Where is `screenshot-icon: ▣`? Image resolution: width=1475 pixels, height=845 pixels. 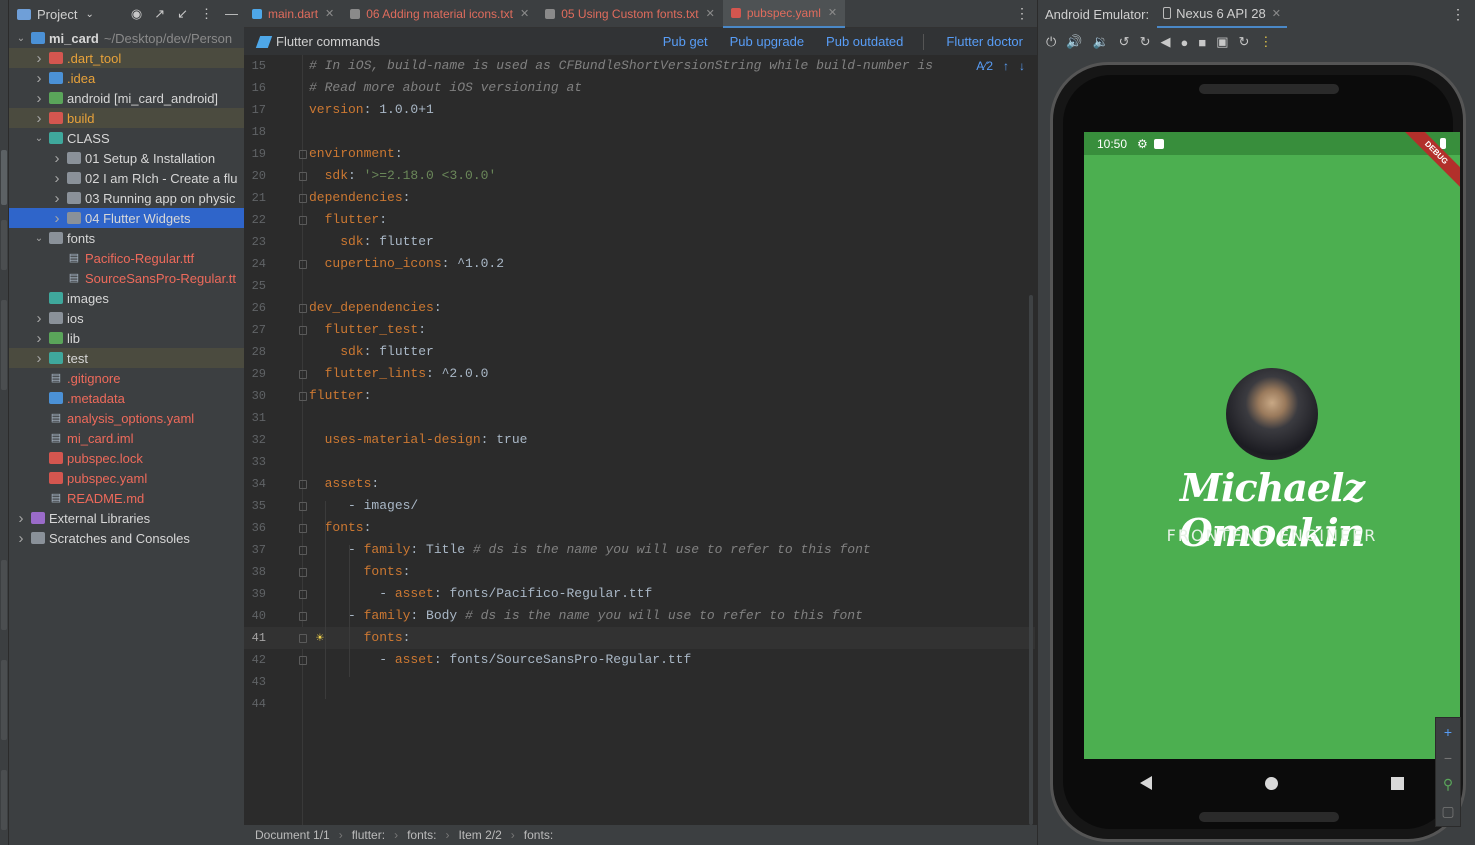
screenshot-icon: ▣ is located at coordinates (1222, 42).